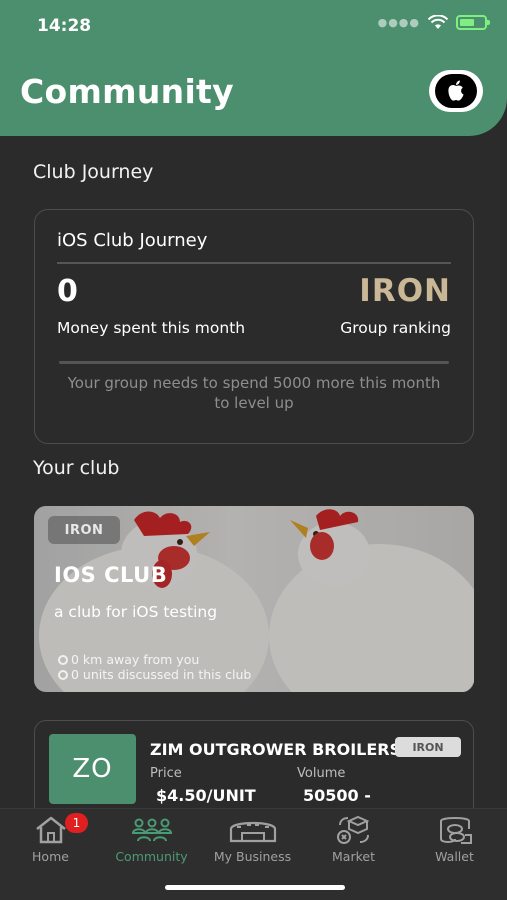 Image resolution: width=507 pixels, height=900 pixels. What do you see at coordinates (455, 830) in the screenshot?
I see `wallet-icon` at bounding box center [455, 830].